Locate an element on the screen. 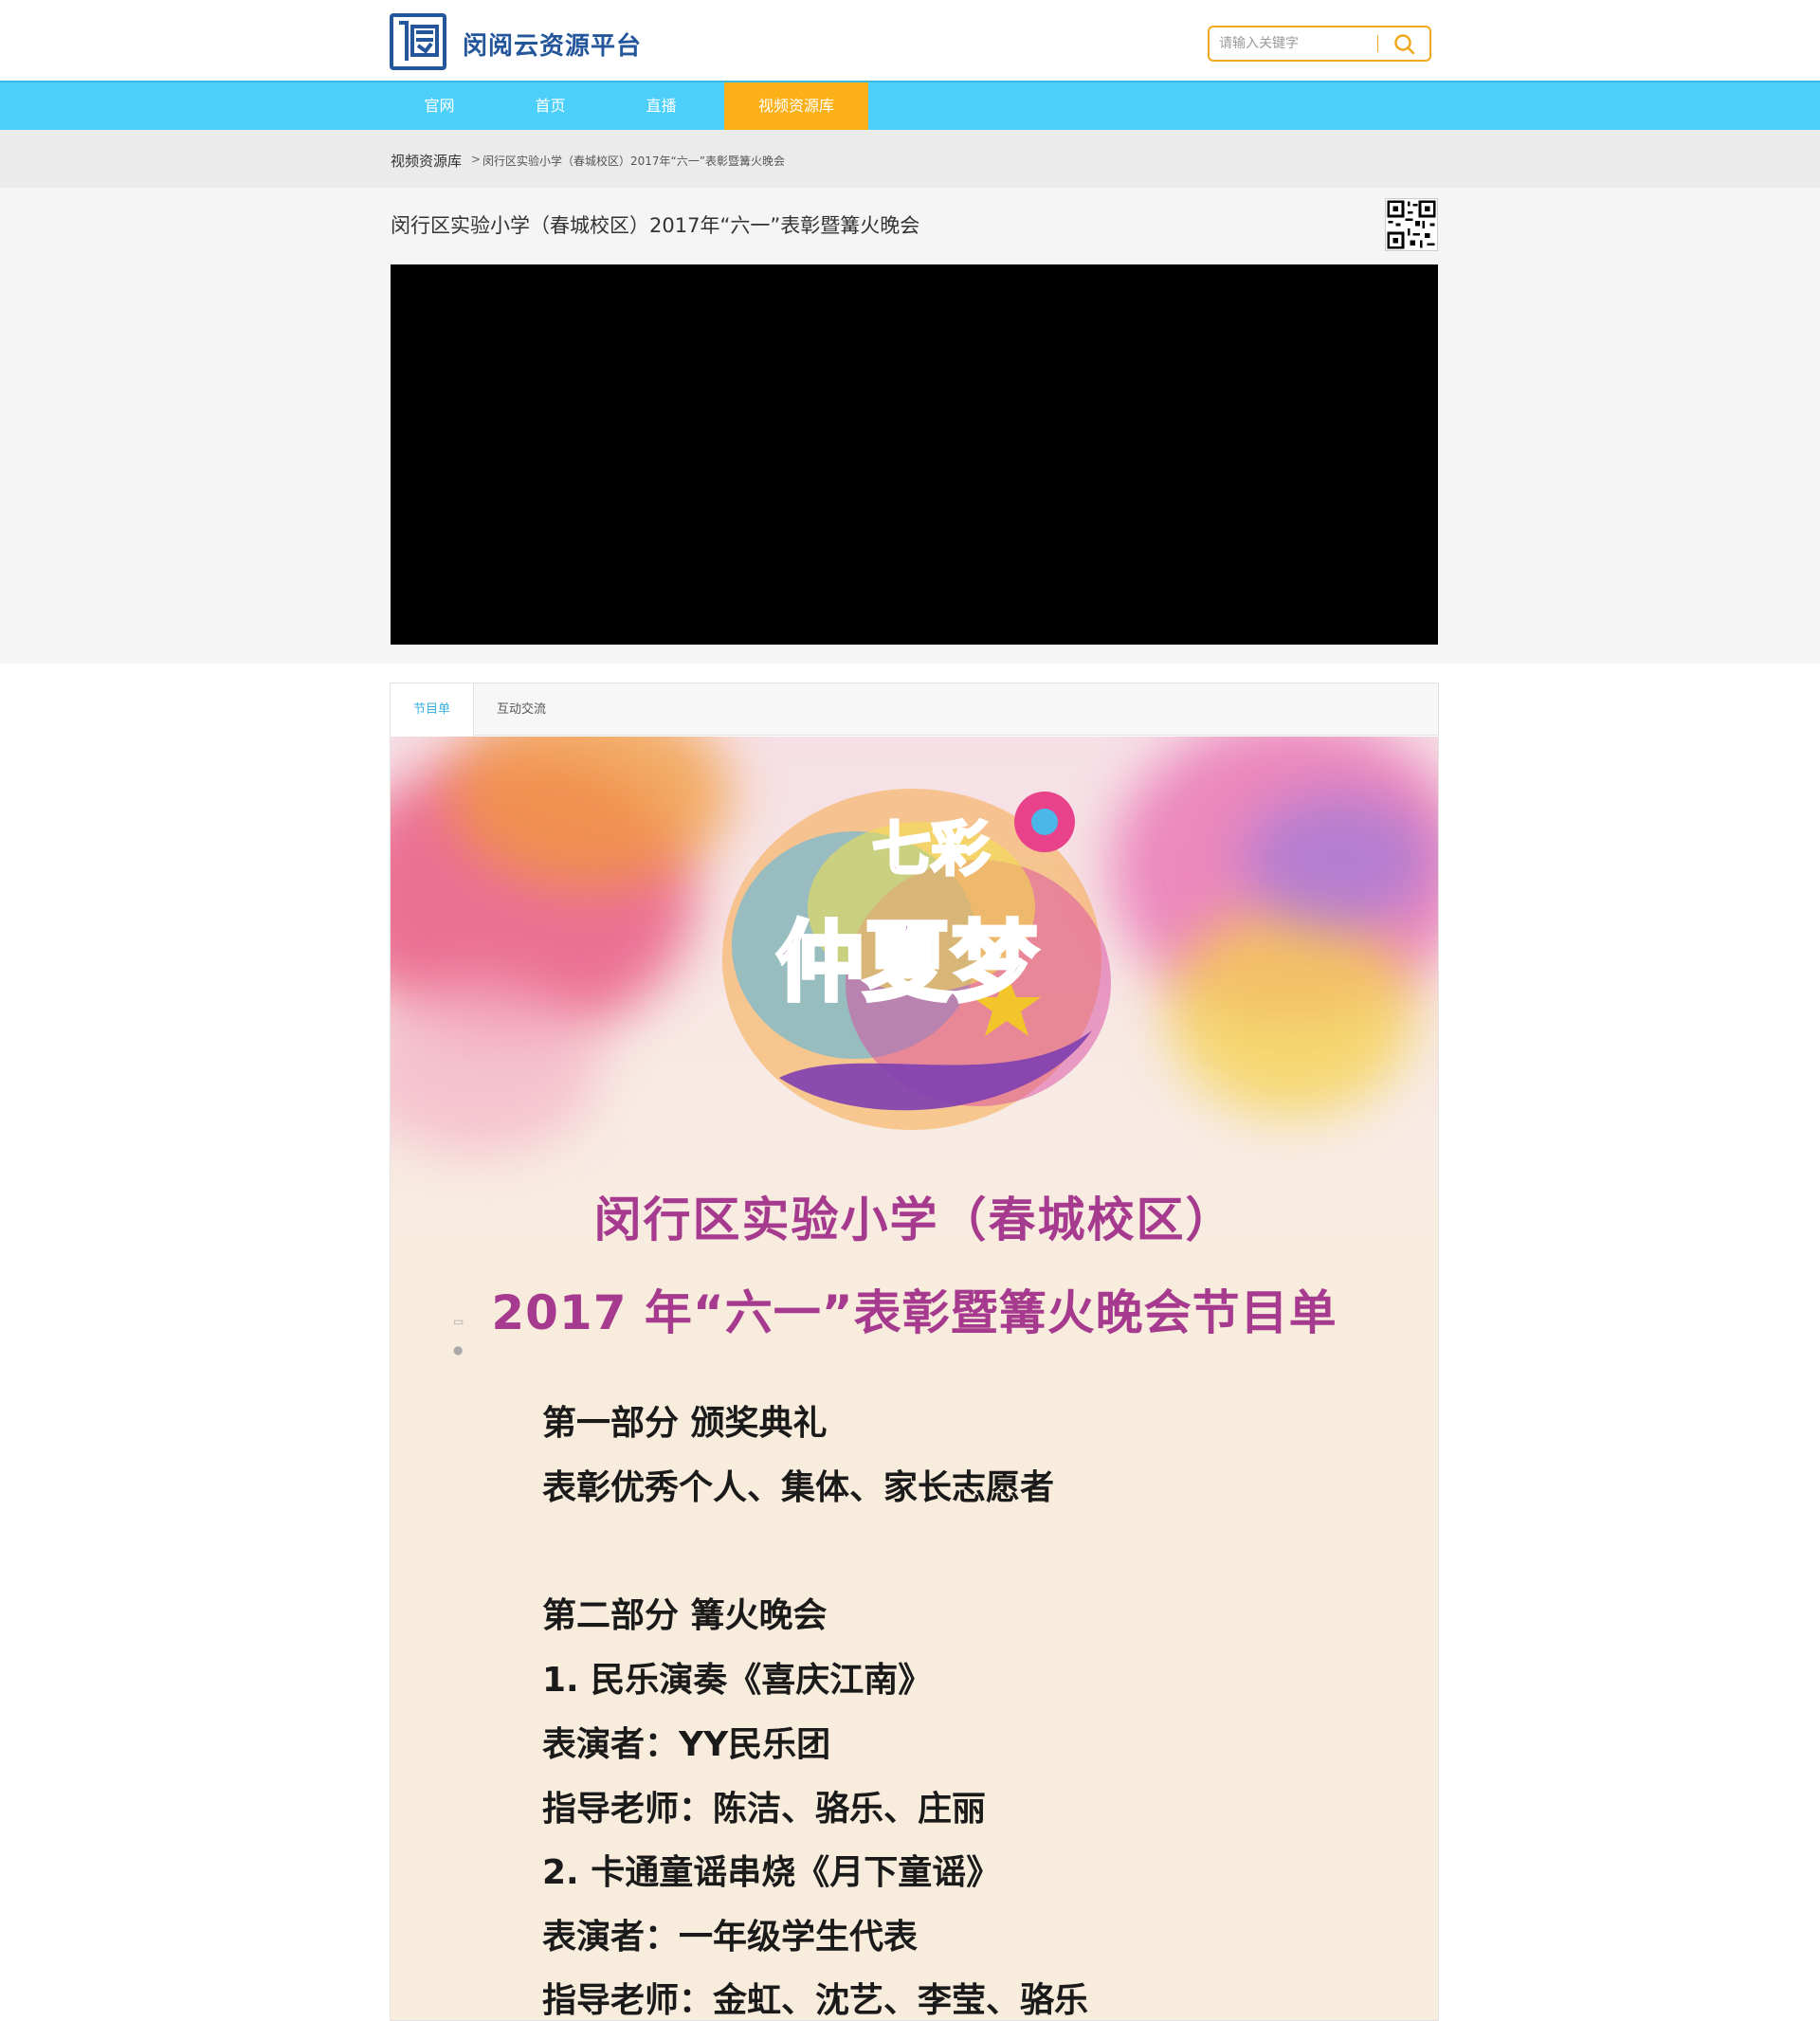  program-line: 指导老师：陈洁、骆乐、庄丽 is located at coordinates (764, 1809).